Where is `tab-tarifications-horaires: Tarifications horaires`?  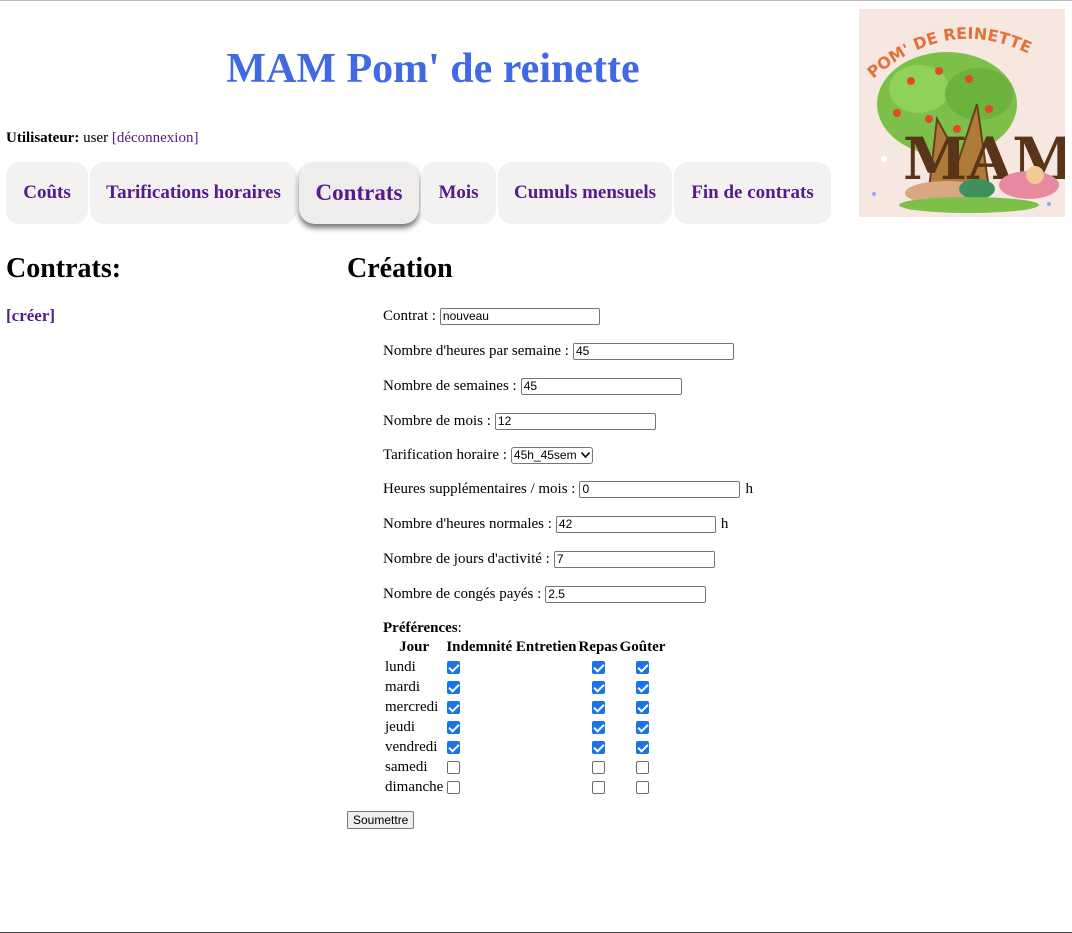 tab-tarifications-horaires: Tarifications horaires is located at coordinates (193, 193).